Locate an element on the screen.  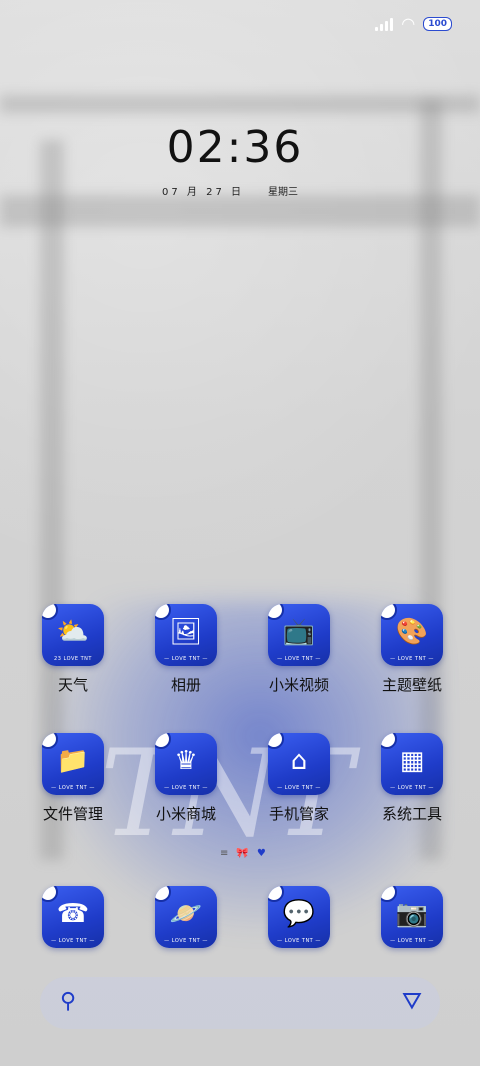
tv-icon: 📺 — LOVE TNT — is located at coordinates (299, 635).